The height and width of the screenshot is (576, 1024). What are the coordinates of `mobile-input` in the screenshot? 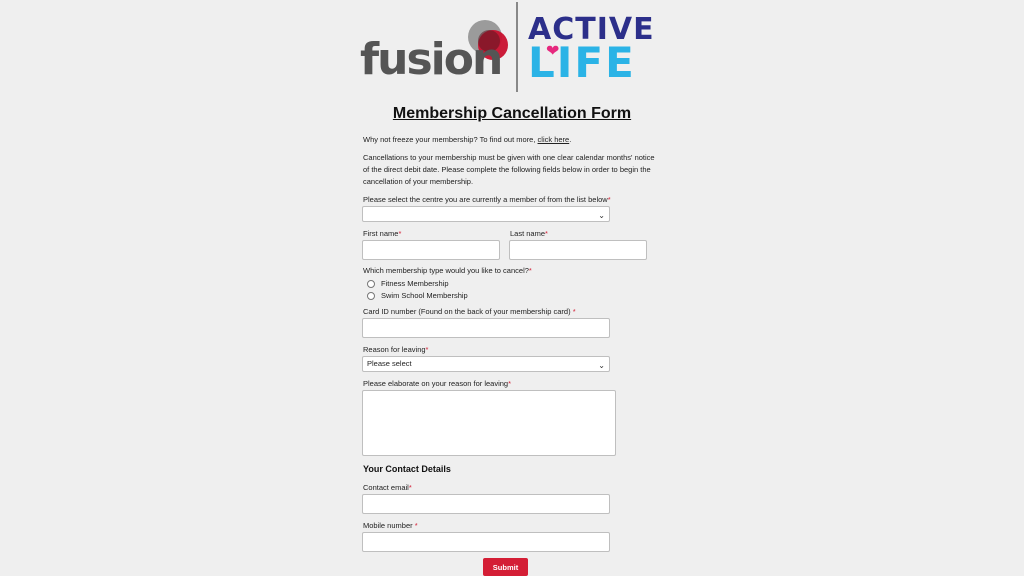 It's located at (486, 542).